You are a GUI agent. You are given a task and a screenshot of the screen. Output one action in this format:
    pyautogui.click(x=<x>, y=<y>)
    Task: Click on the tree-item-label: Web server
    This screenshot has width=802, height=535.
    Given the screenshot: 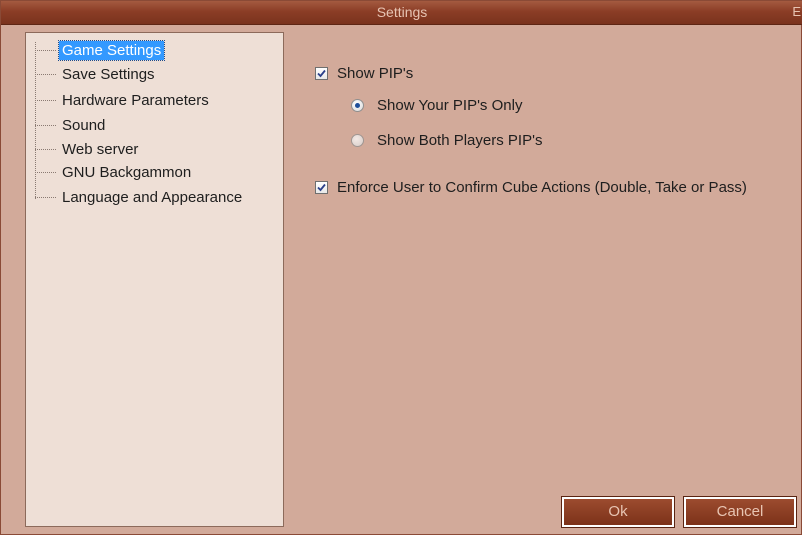 What is the action you would take?
    pyautogui.click(x=100, y=149)
    